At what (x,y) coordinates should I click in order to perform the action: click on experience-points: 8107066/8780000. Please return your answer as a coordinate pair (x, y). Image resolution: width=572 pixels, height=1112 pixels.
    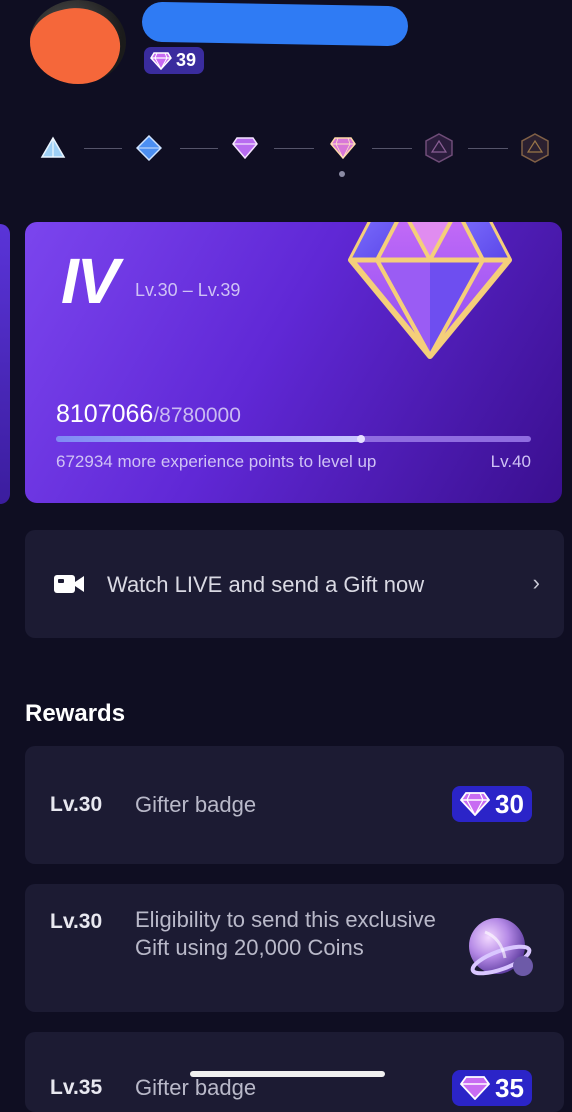
    Looking at the image, I should click on (148, 414).